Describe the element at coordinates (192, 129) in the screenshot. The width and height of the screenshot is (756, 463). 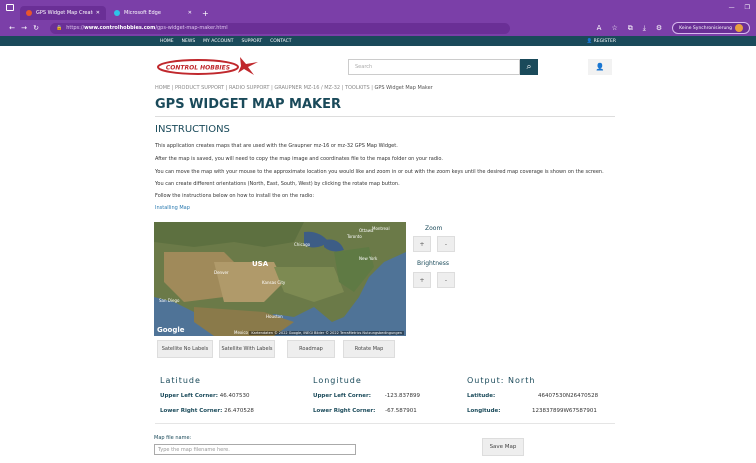
I see `instructions-heading: INSTRUCTIONS` at that location.